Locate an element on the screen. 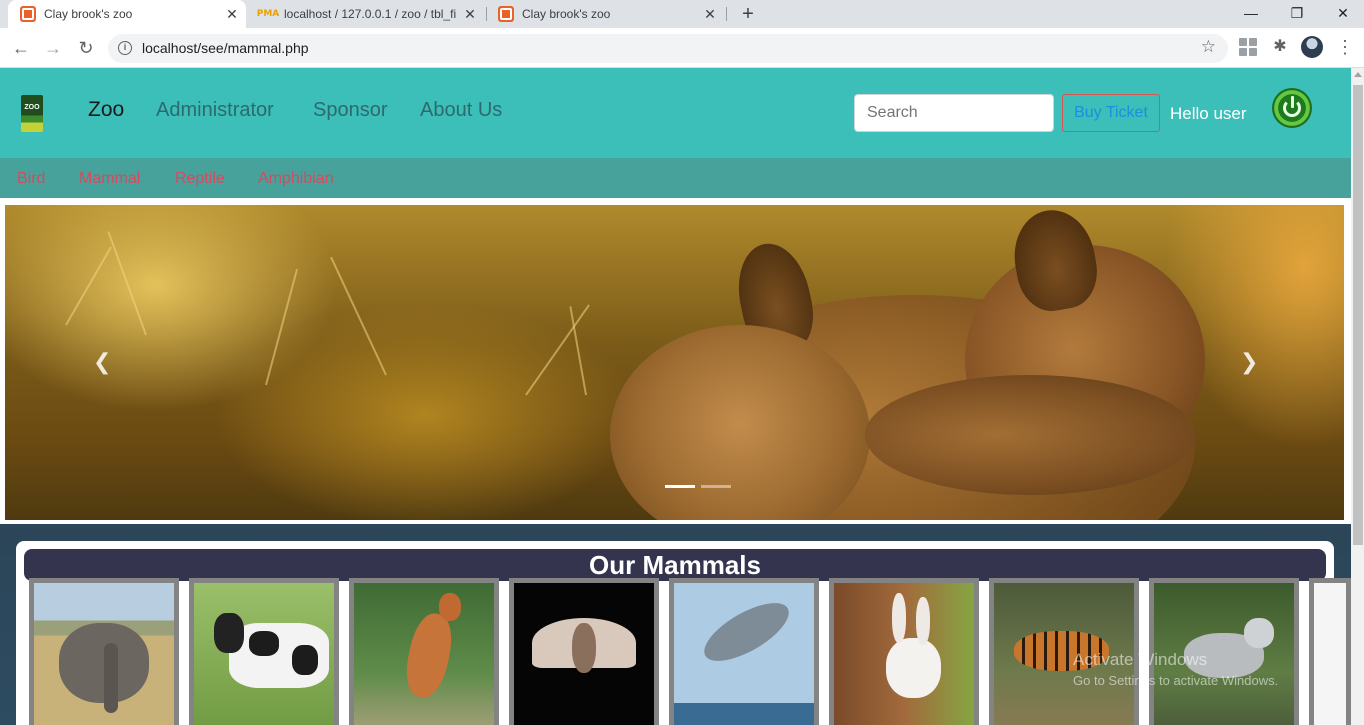 Image resolution: width=1364 pixels, height=725 pixels. mammal-card-bat is located at coordinates (584, 651).